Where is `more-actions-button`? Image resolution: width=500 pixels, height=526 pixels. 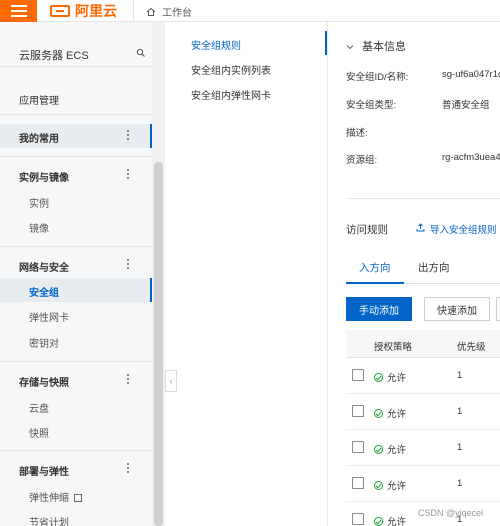
more-actions-button is located at coordinates (498, 309).